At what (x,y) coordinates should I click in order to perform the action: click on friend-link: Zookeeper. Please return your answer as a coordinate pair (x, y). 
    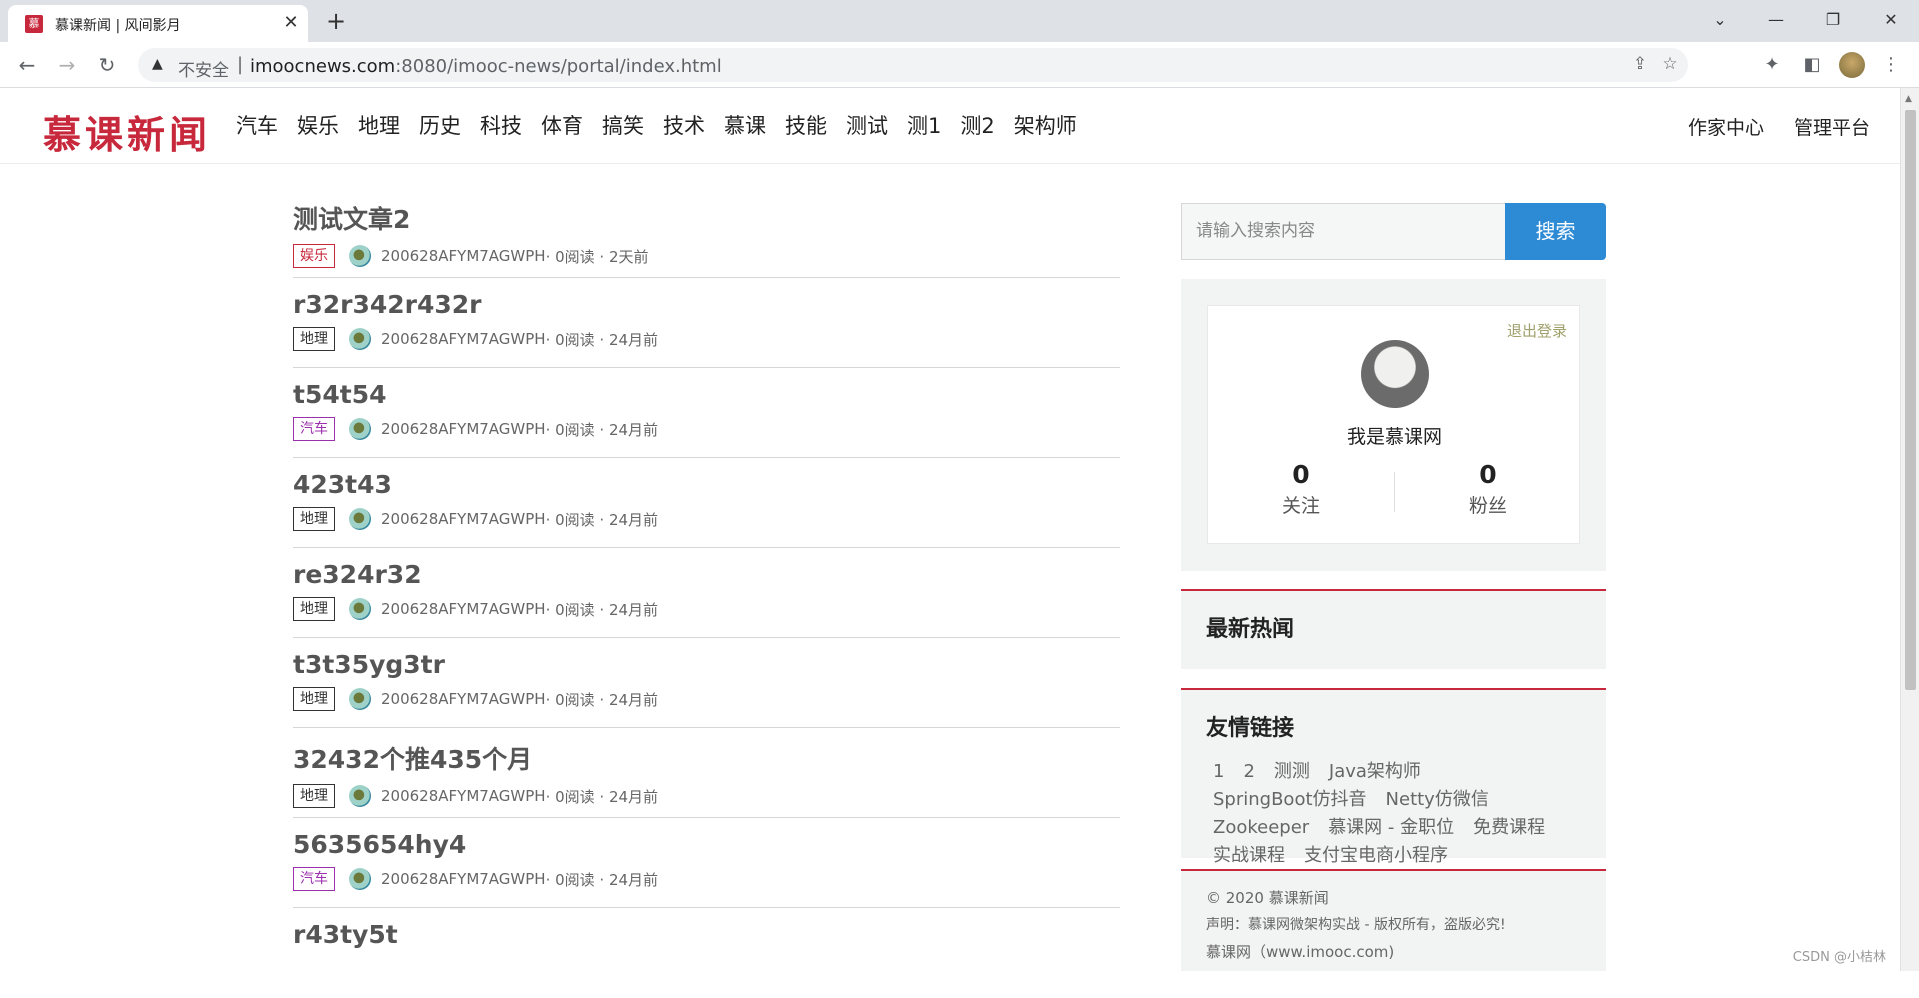
    Looking at the image, I should click on (1261, 828).